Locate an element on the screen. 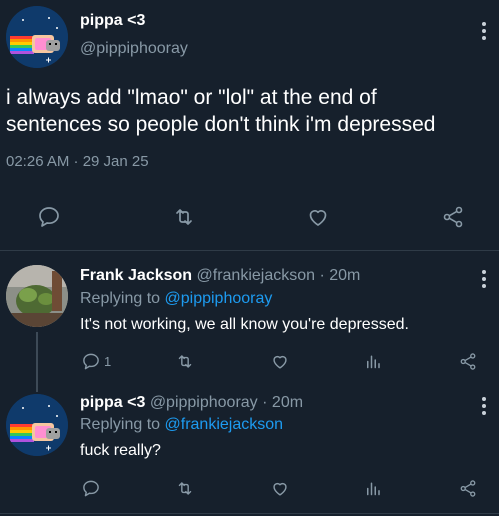 This screenshot has width=499, height=516. tweet-timestamp: 02:26 AM · 29 Jan 25 is located at coordinates (77, 161).